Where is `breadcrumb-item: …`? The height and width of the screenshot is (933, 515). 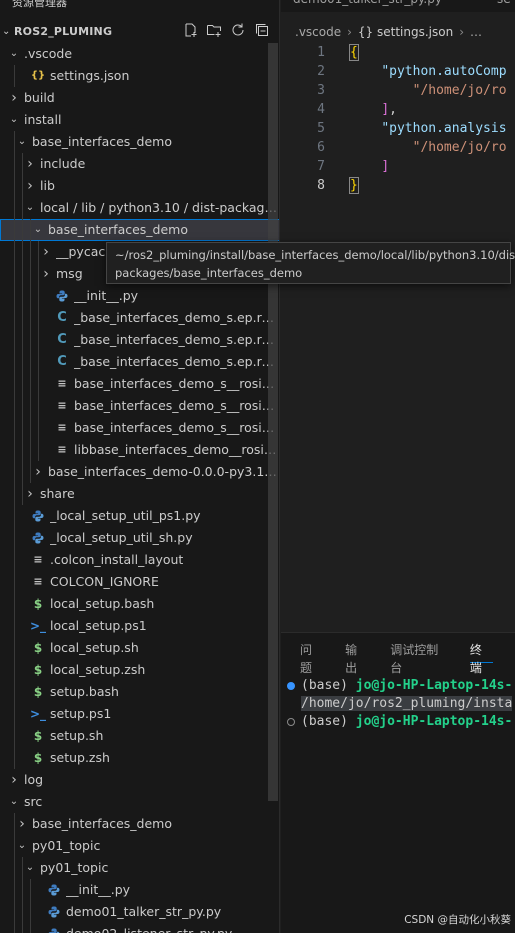
breadcrumb-item: … is located at coordinates (476, 32).